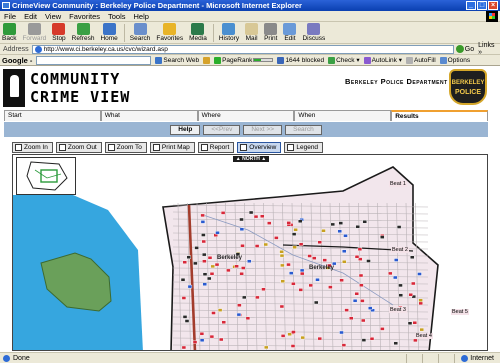  What do you see at coordinates (78, 147) in the screenshot?
I see `zoom-out-button: Zoom Out` at bounding box center [78, 147].